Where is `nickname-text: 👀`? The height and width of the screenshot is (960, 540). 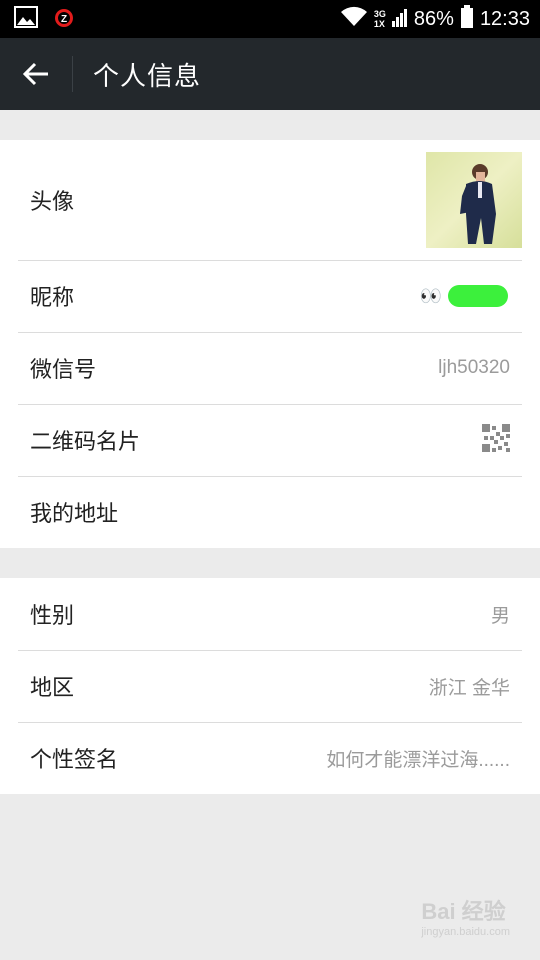
nickname-text: 👀 is located at coordinates (430, 296).